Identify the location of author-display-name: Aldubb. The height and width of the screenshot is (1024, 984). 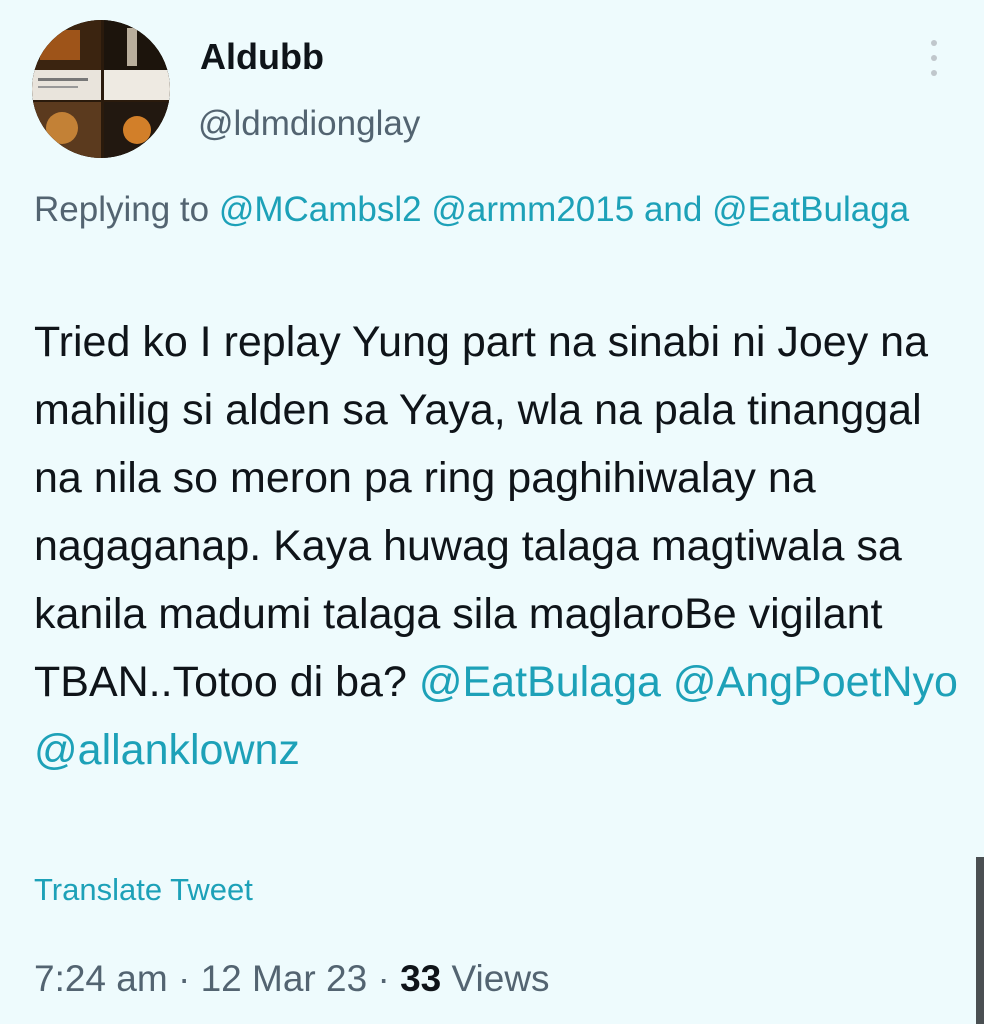
(262, 57).